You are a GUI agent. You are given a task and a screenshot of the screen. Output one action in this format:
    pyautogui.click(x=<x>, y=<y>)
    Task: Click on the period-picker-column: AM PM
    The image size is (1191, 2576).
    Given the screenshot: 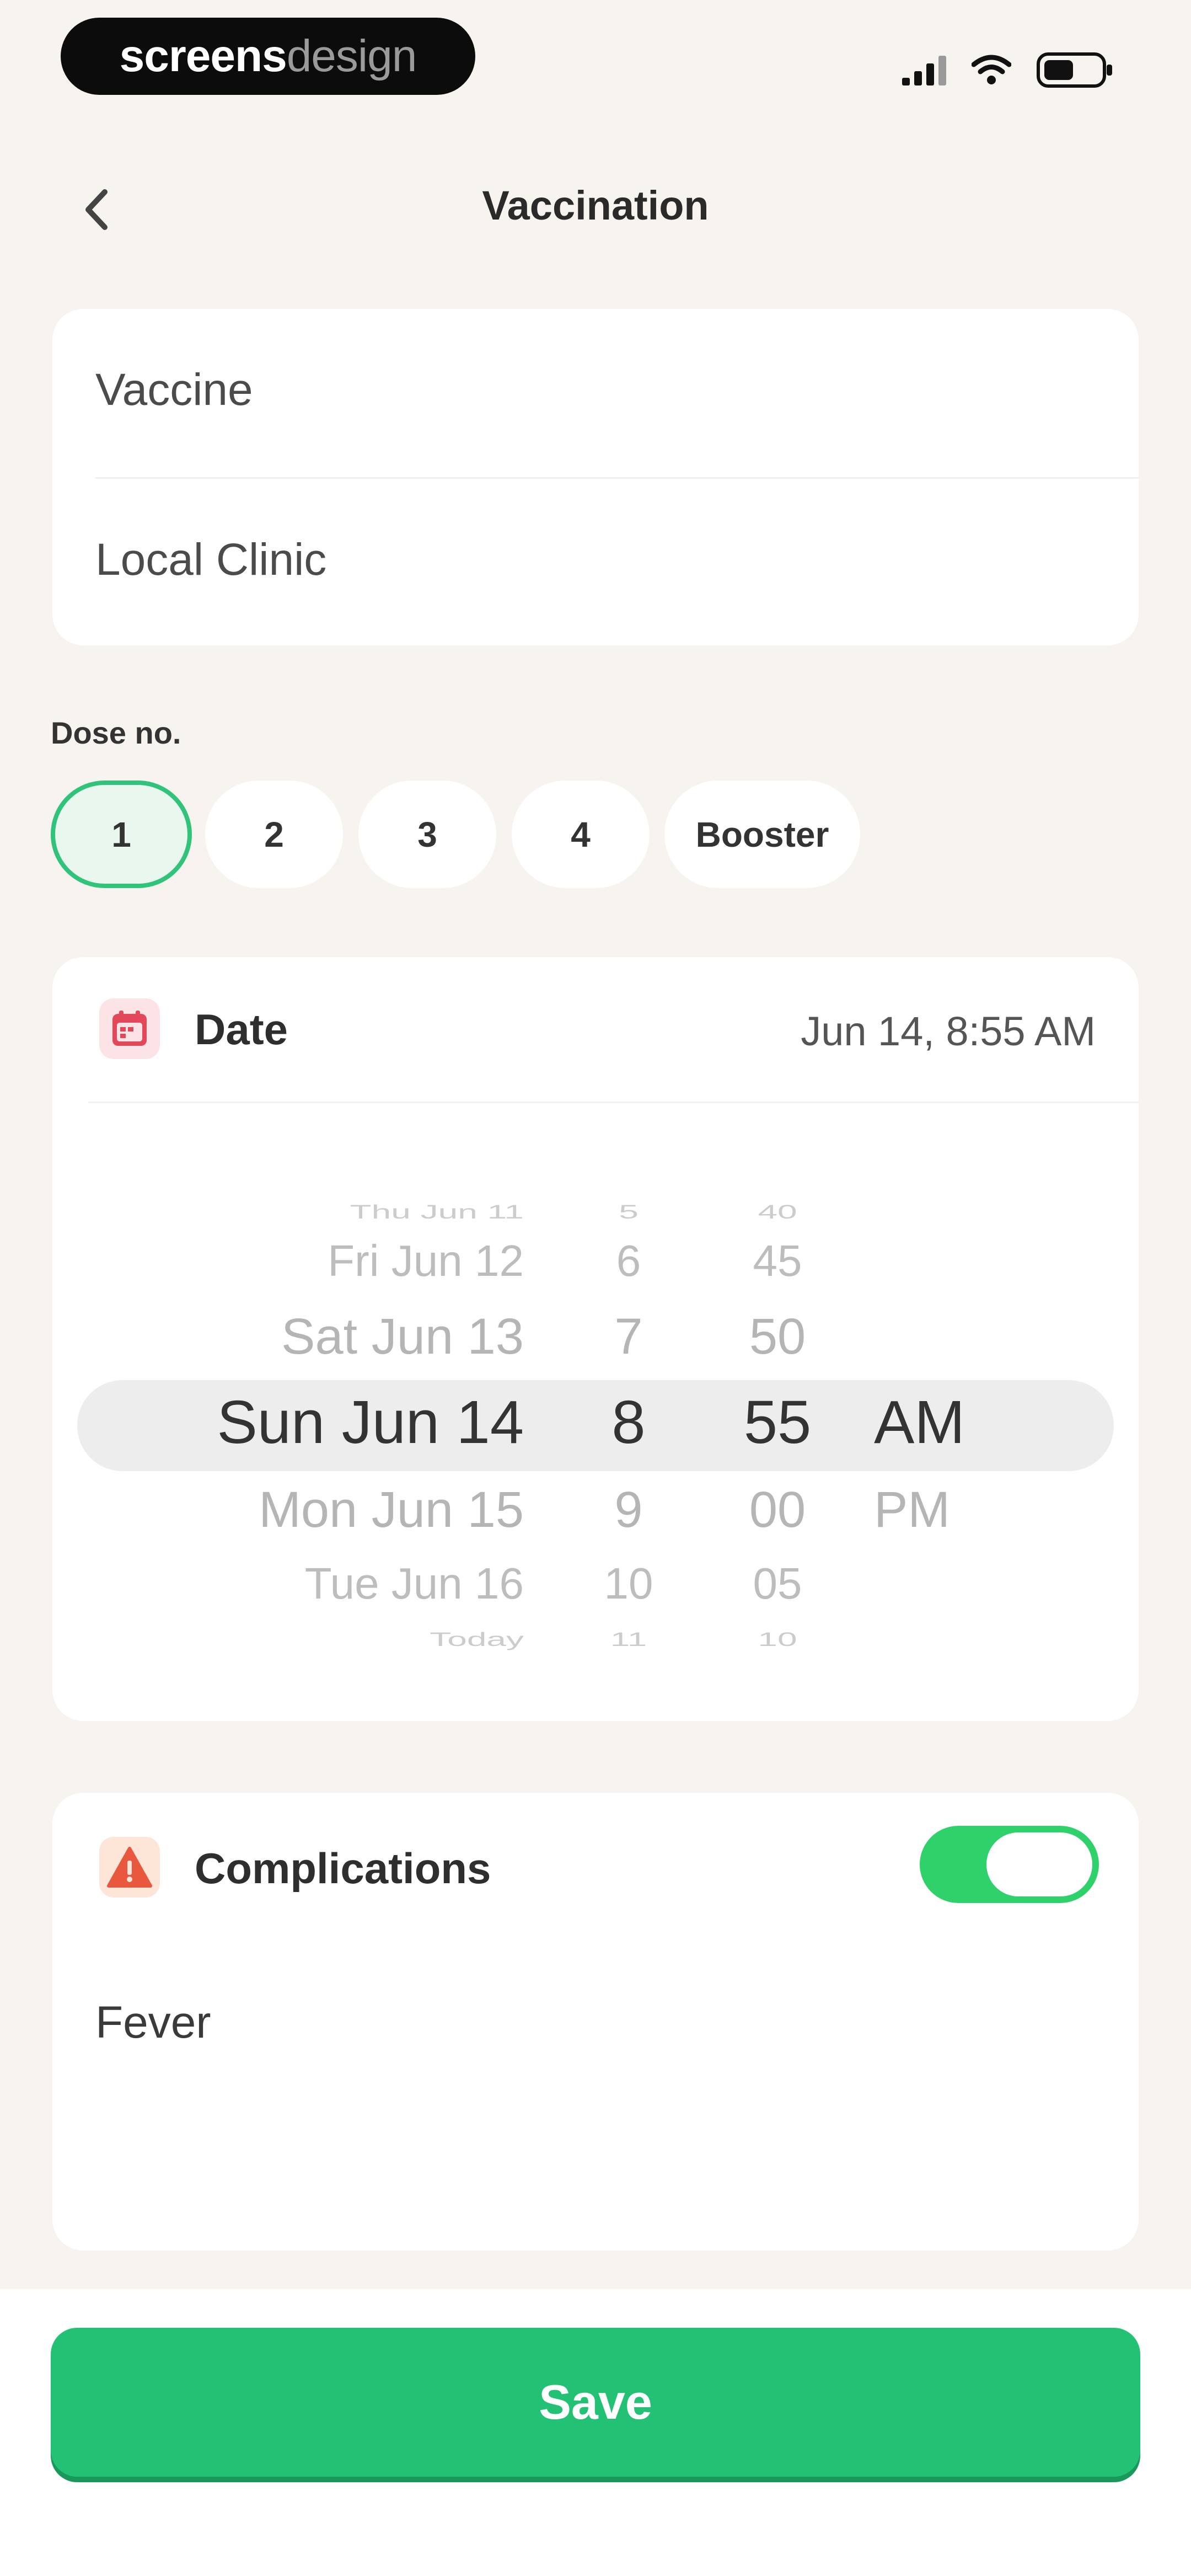 What is the action you would take?
    pyautogui.click(x=934, y=1339)
    